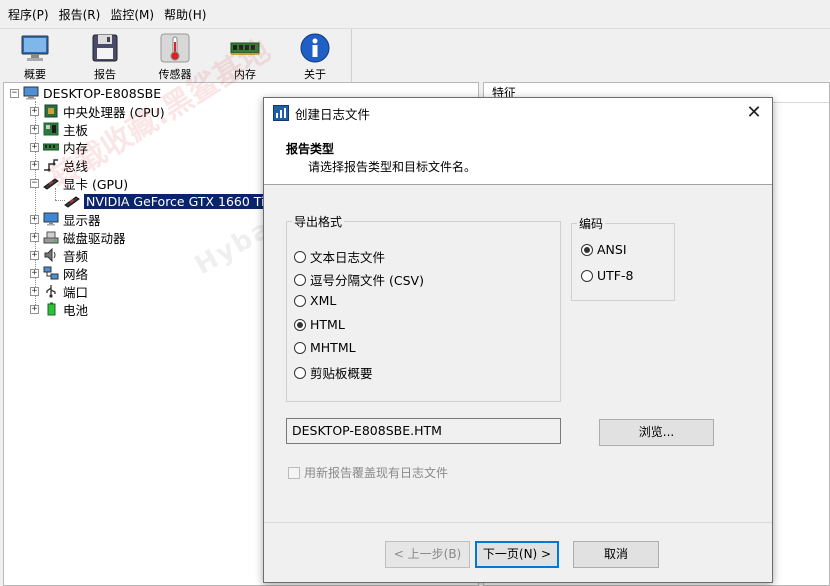 The width and height of the screenshot is (830, 586). Describe the element at coordinates (132, 14) in the screenshot. I see `menu-monitor: 监控(M)` at that location.